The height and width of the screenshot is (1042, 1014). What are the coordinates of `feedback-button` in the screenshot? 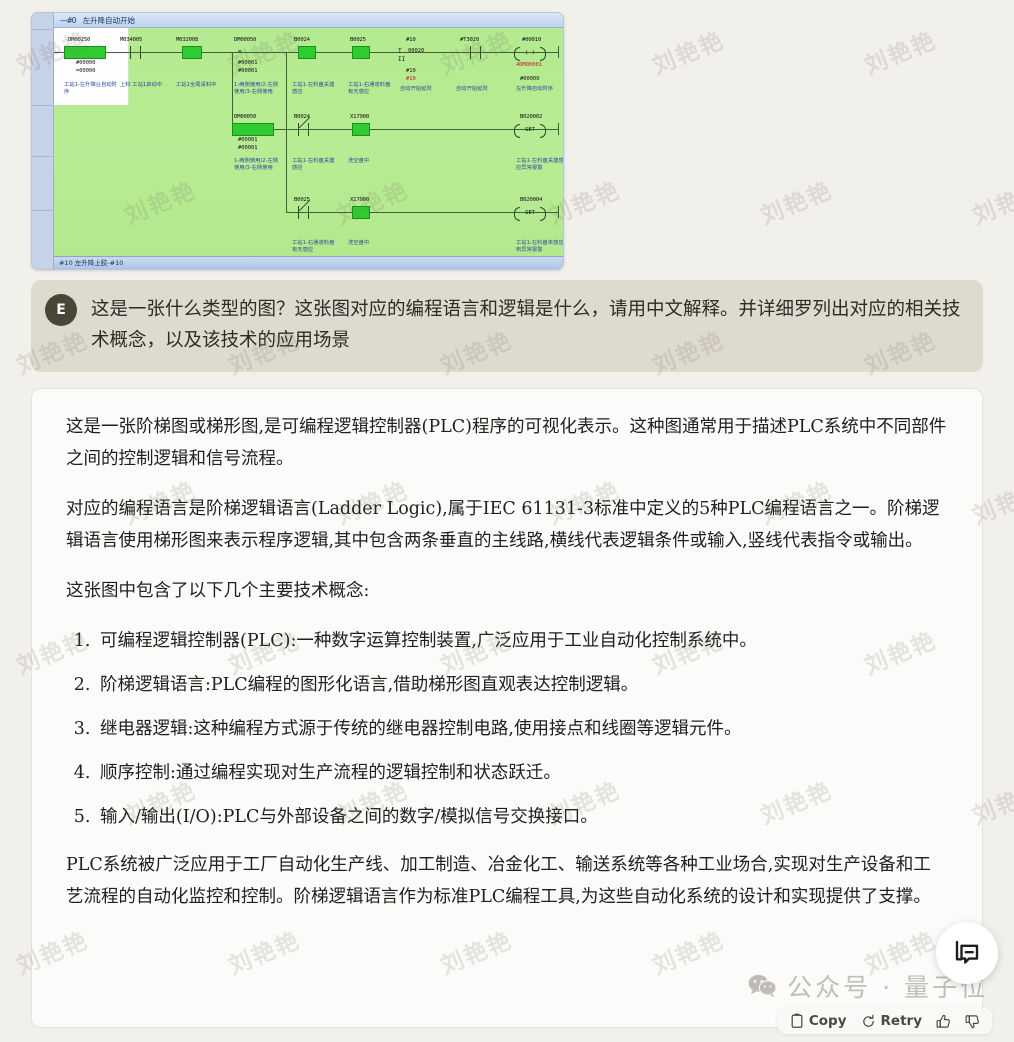 It's located at (967, 953).